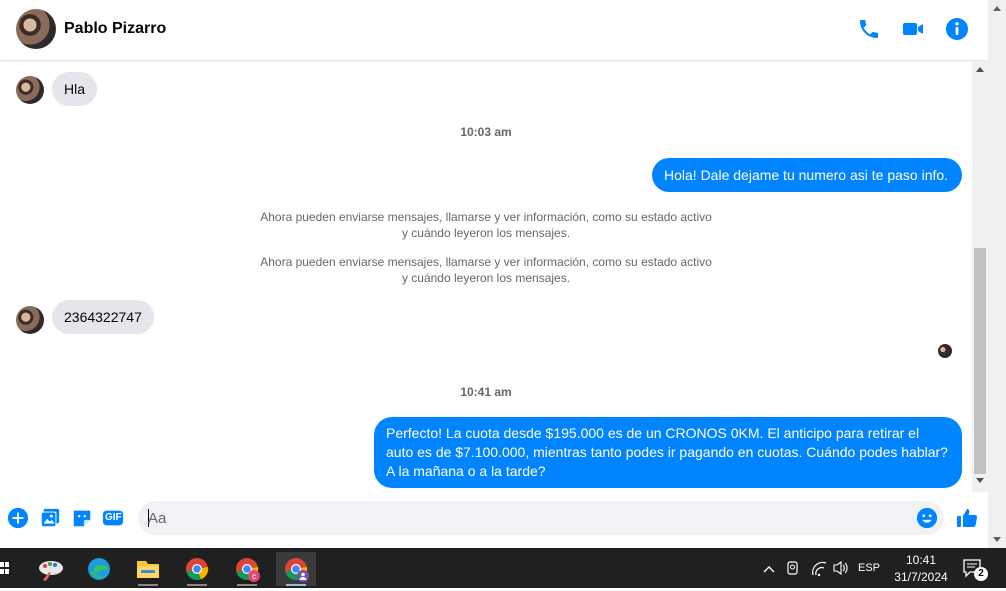  What do you see at coordinates (296, 569) in the screenshot?
I see `chrome-profile-active-icon` at bounding box center [296, 569].